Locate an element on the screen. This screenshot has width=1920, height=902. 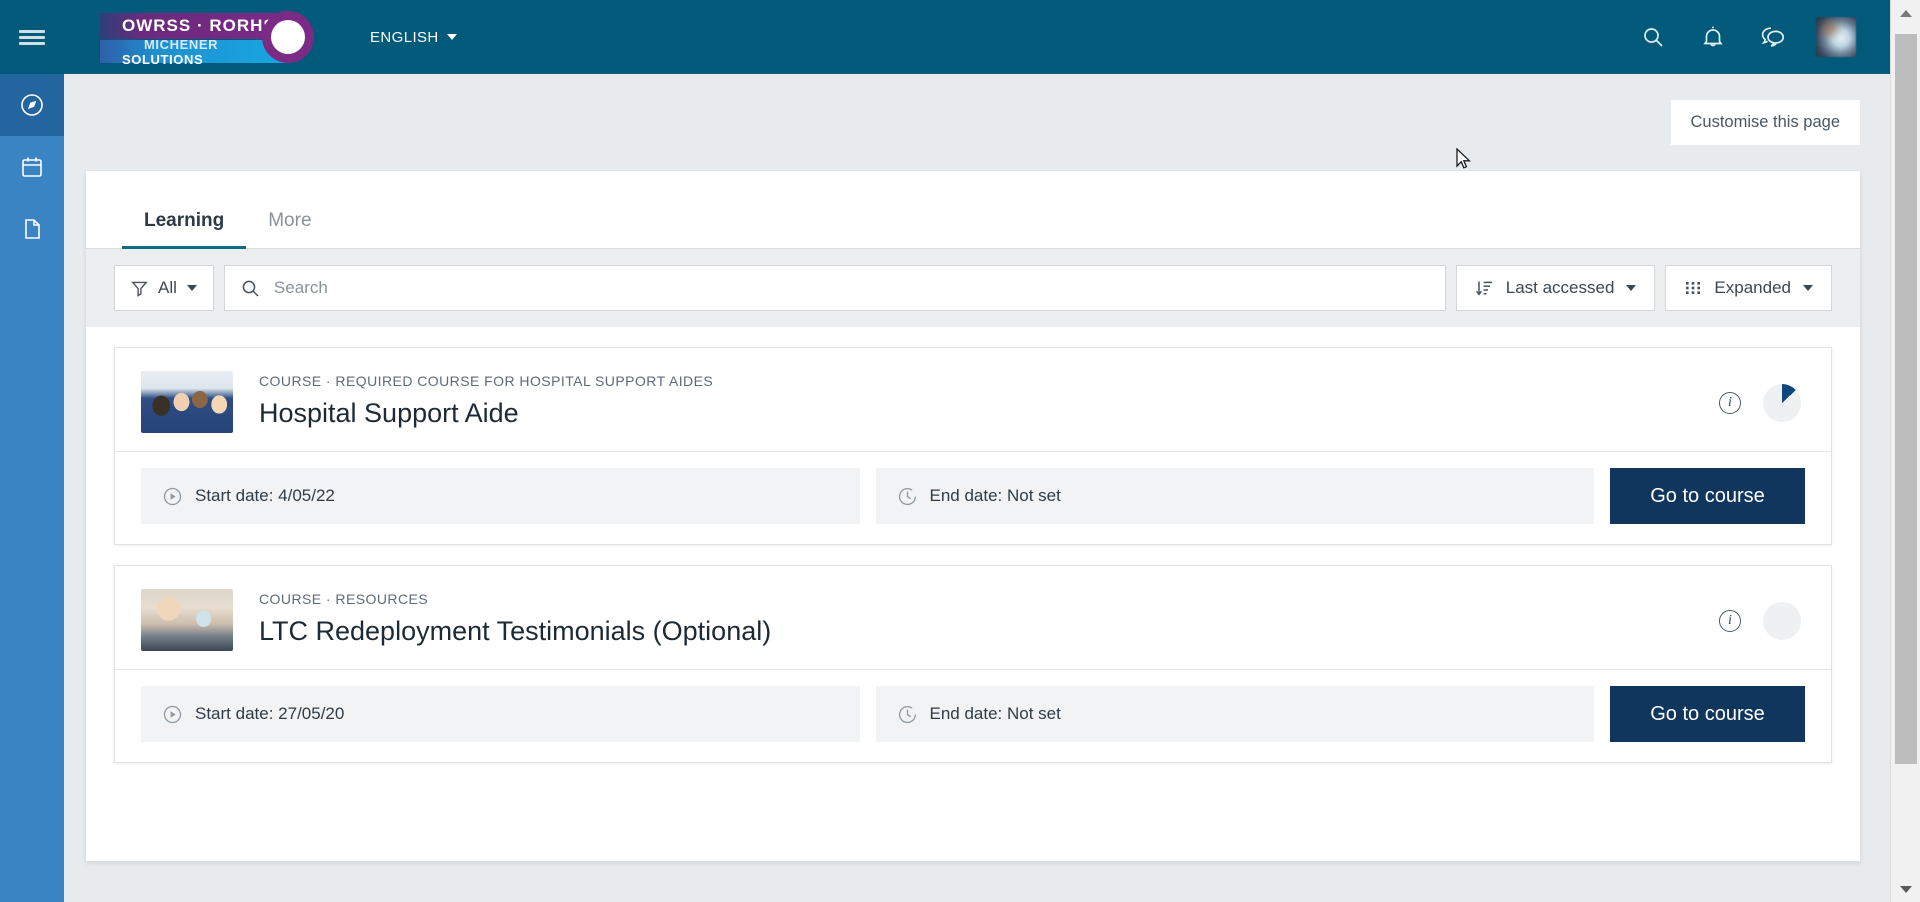
course-toolbar: All Search Last accessed Expanded is located at coordinates (973, 288).